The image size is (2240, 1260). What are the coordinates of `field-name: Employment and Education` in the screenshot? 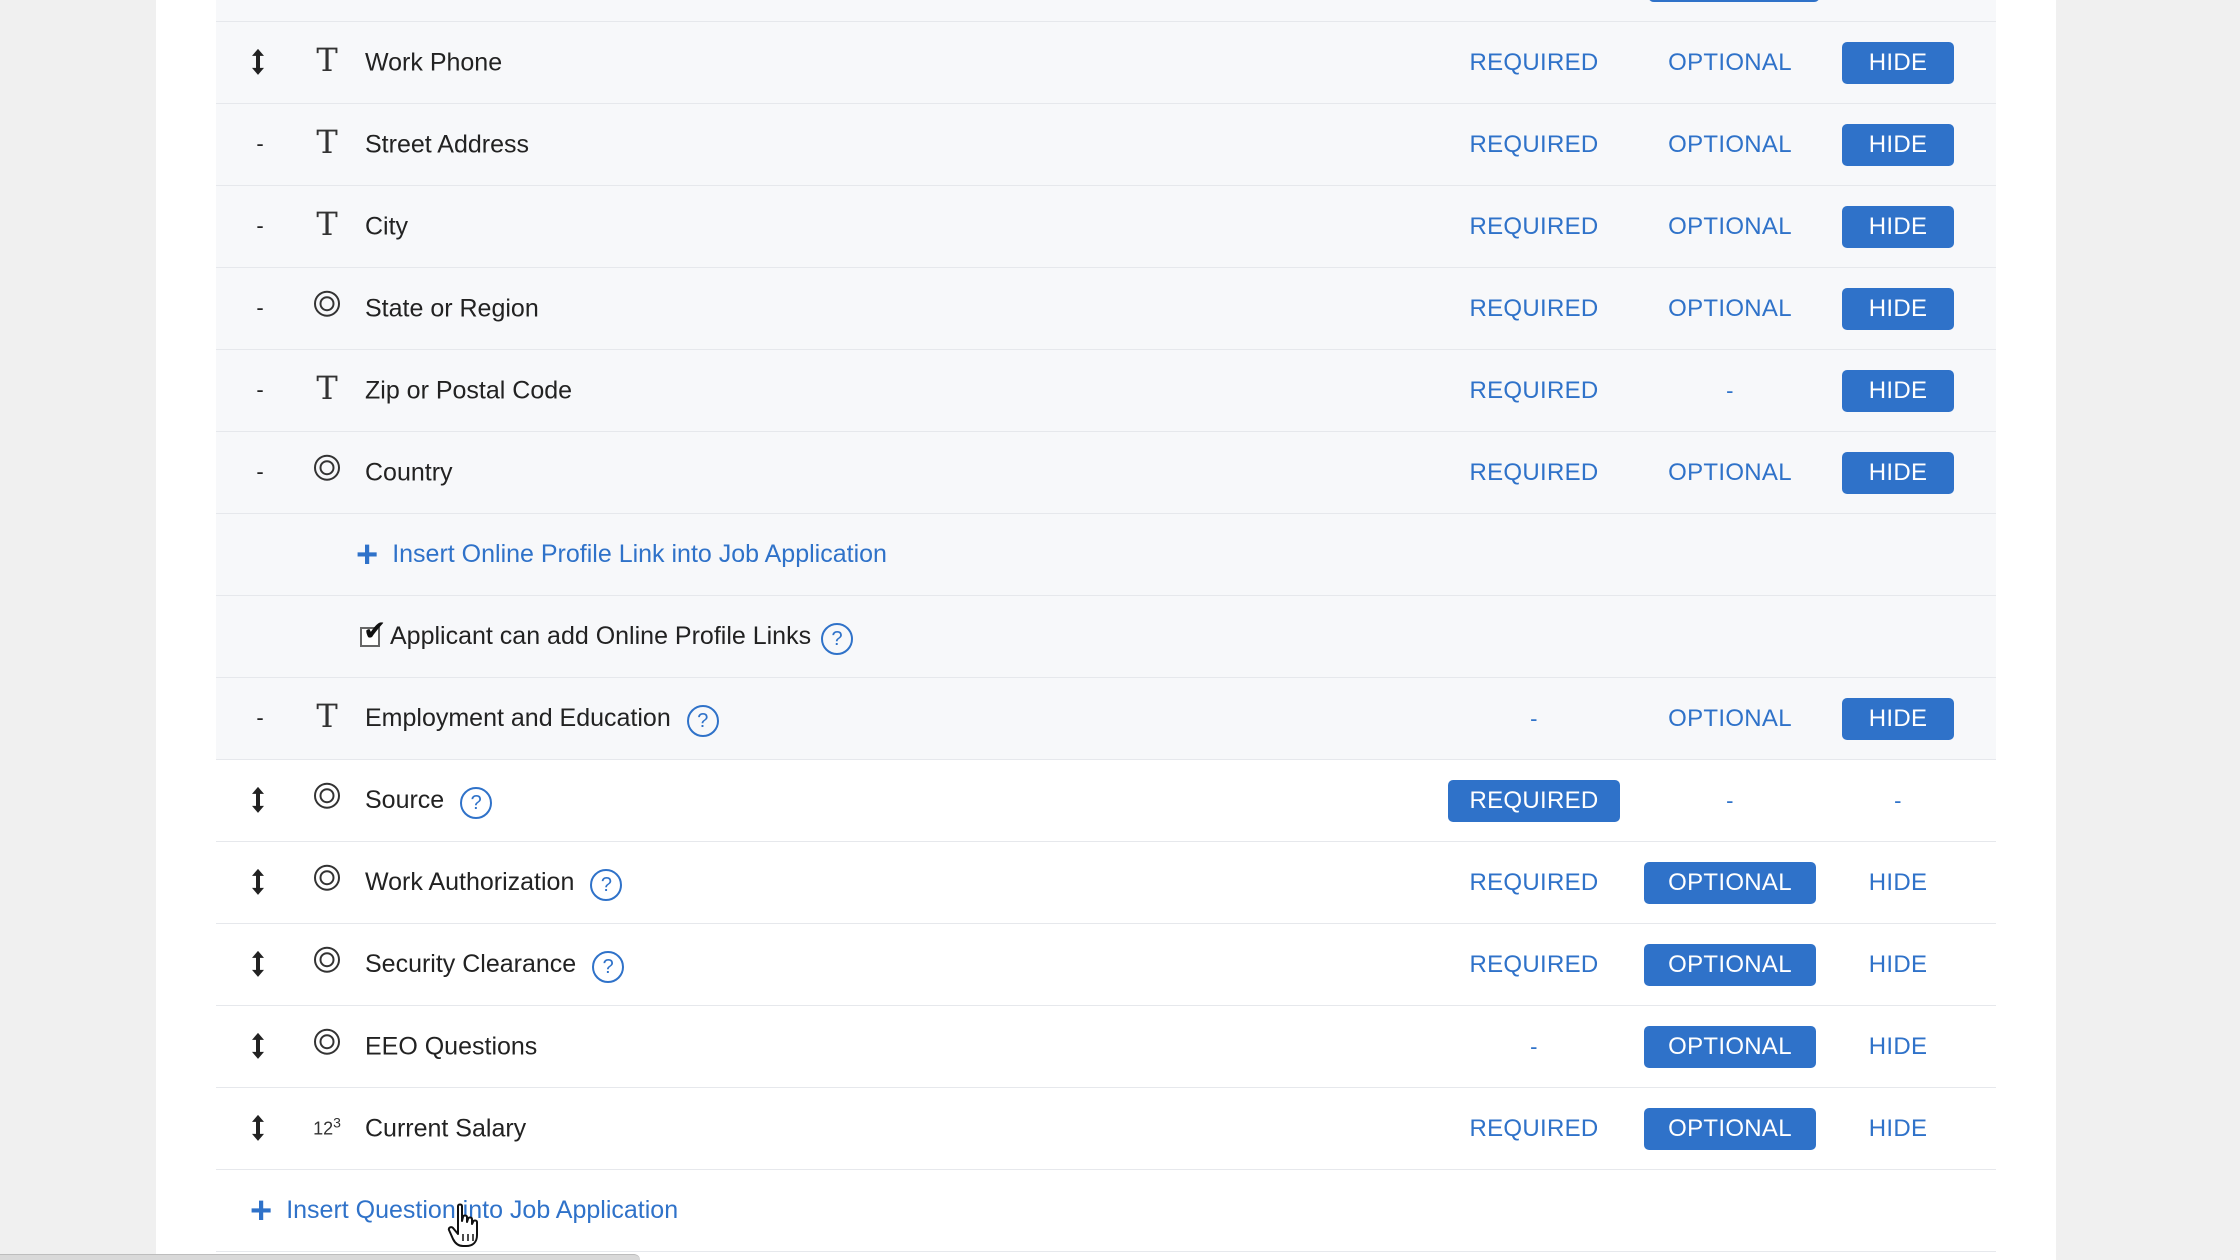 It's located at (518, 718).